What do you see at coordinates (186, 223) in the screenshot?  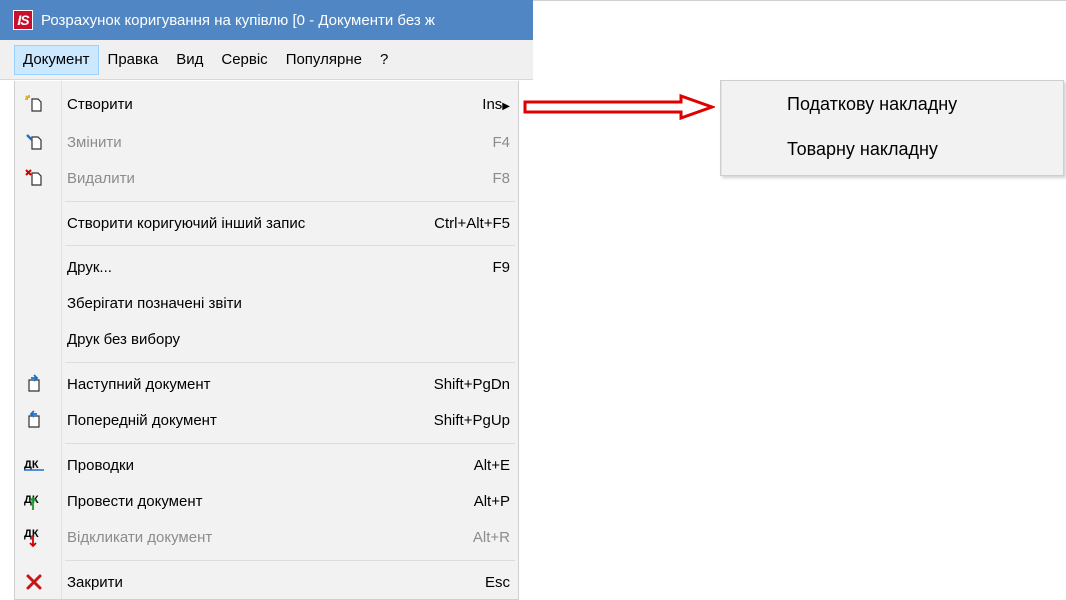 I see `menu-item-label: Створити коригуючий інший запис` at bounding box center [186, 223].